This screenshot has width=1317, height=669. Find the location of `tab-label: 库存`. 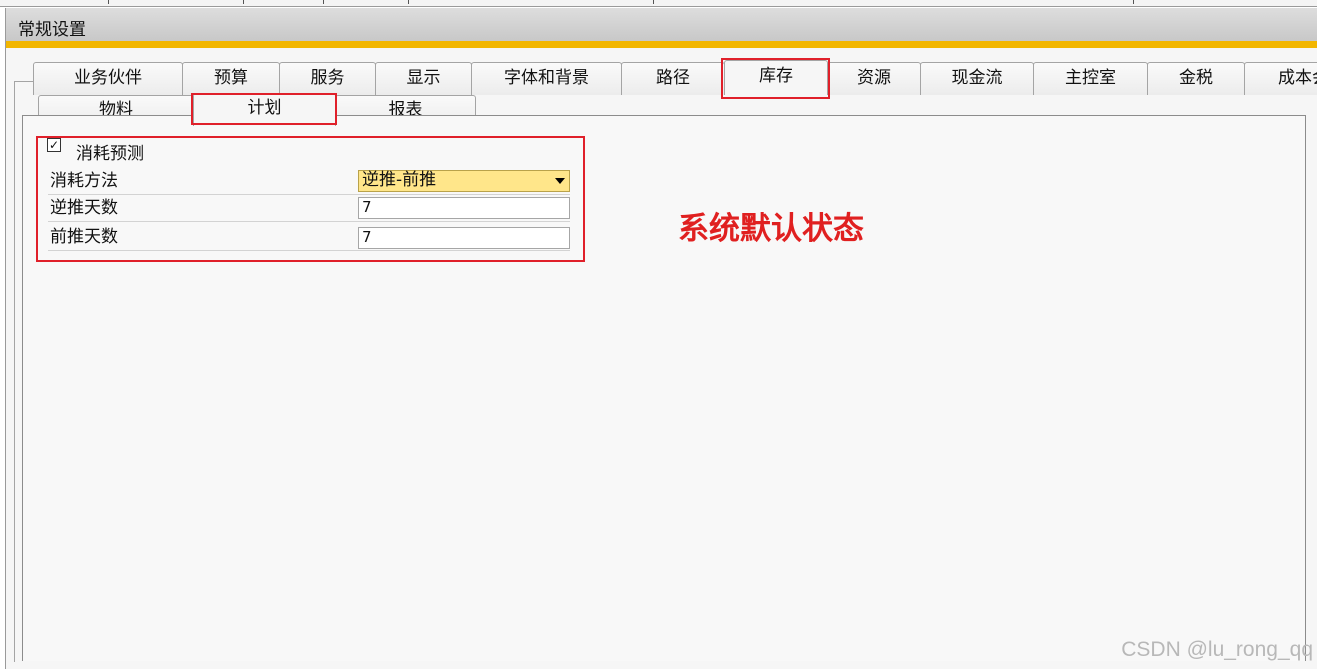

tab-label: 库存 is located at coordinates (776, 76).